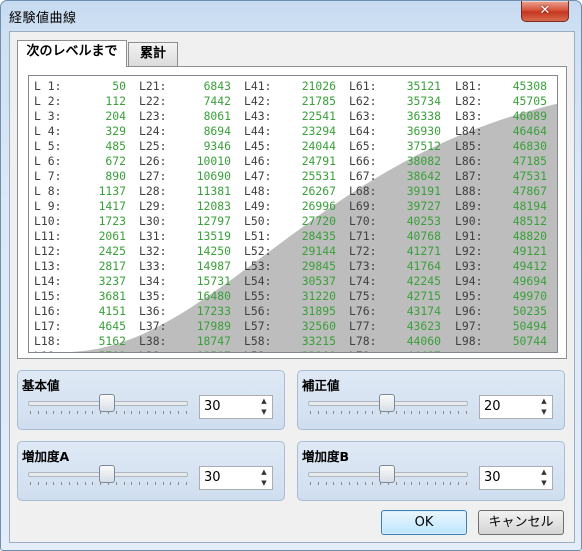  I want to click on level-label: L14:, so click(48, 281).